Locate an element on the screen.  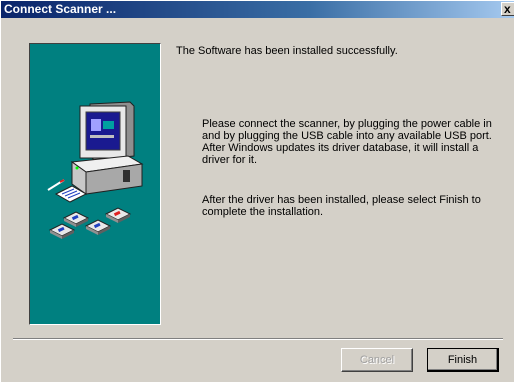
floppy-disk-icon is located at coordinates (90, 223).